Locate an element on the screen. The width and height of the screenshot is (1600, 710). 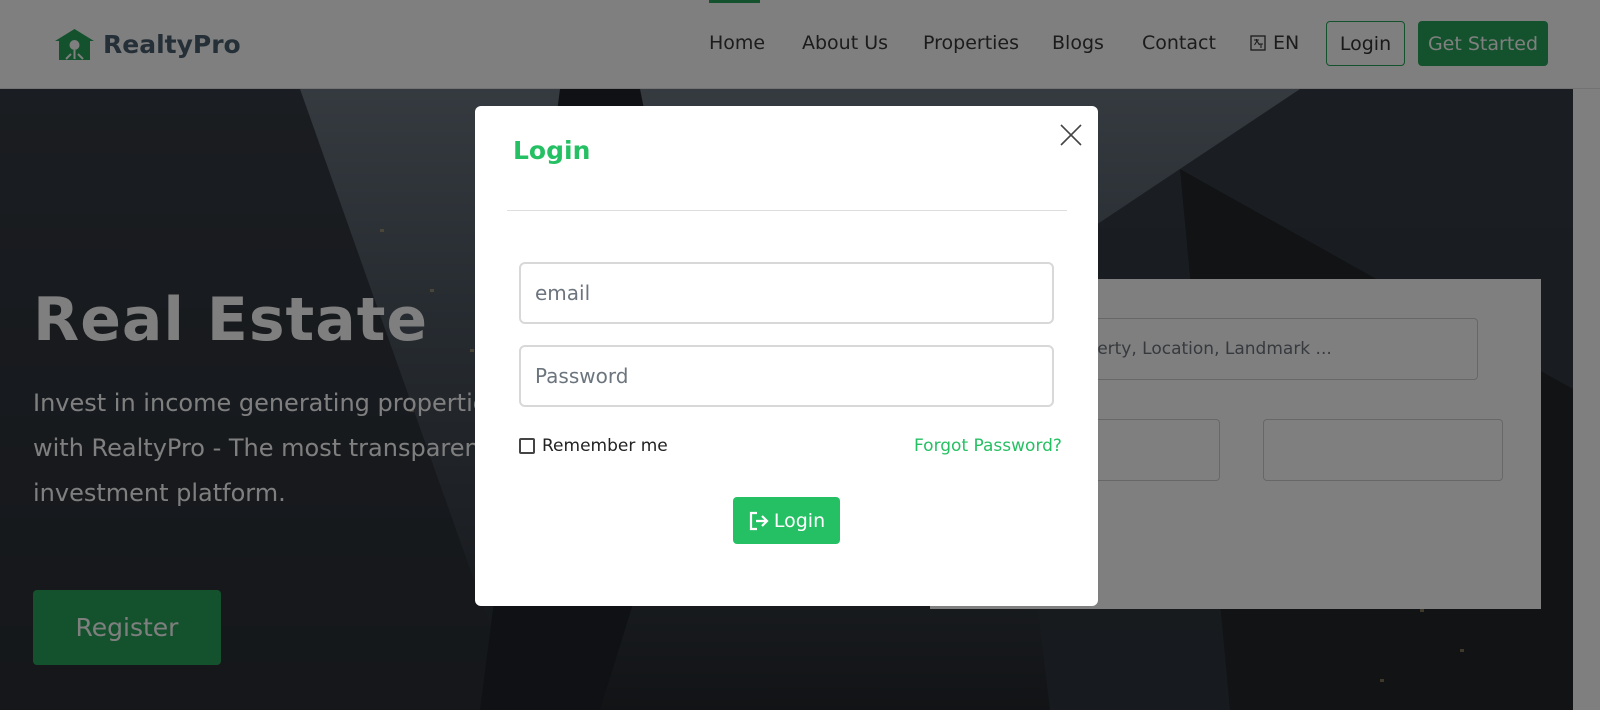
login-submit-label: Login is located at coordinates (799, 520).